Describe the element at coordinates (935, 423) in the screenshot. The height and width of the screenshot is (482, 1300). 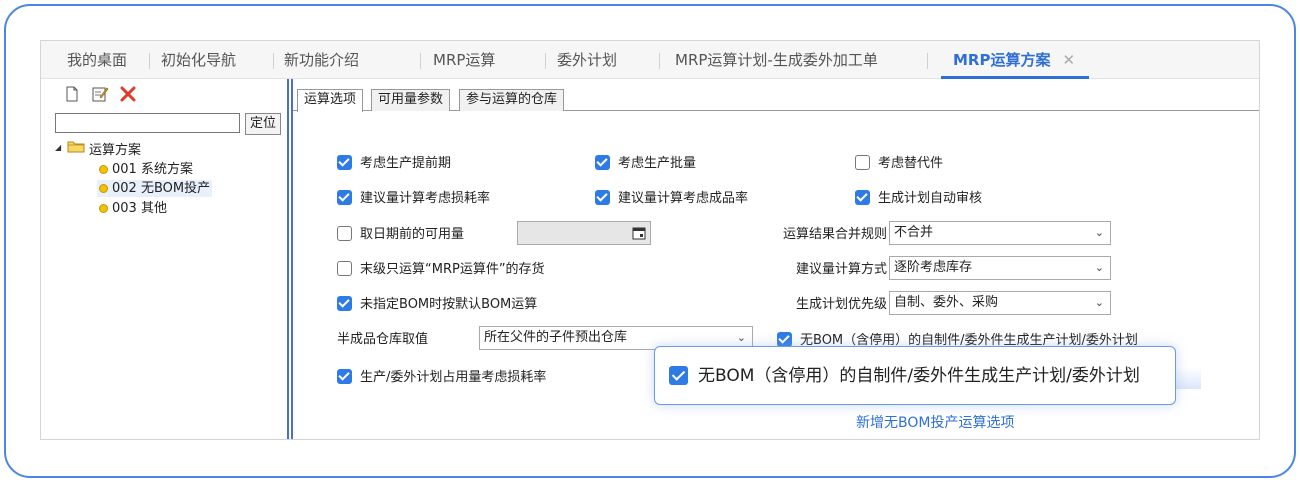
I see `callout-note: 新增无BOM投产运算选项` at that location.